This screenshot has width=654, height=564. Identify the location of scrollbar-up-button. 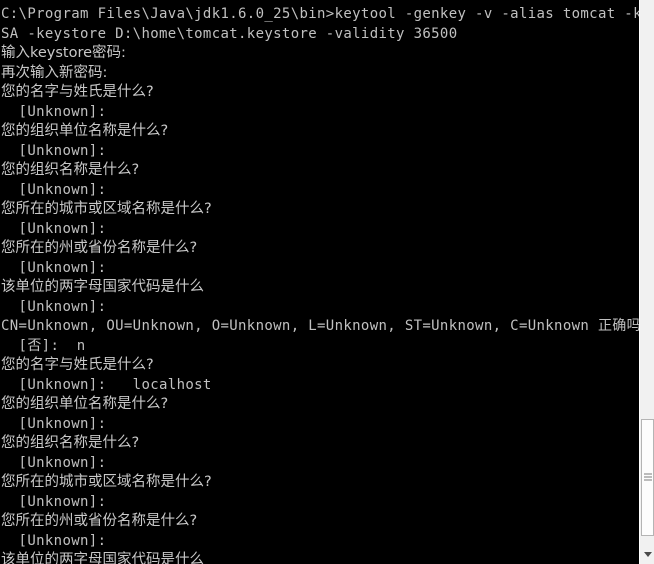
(647, 0).